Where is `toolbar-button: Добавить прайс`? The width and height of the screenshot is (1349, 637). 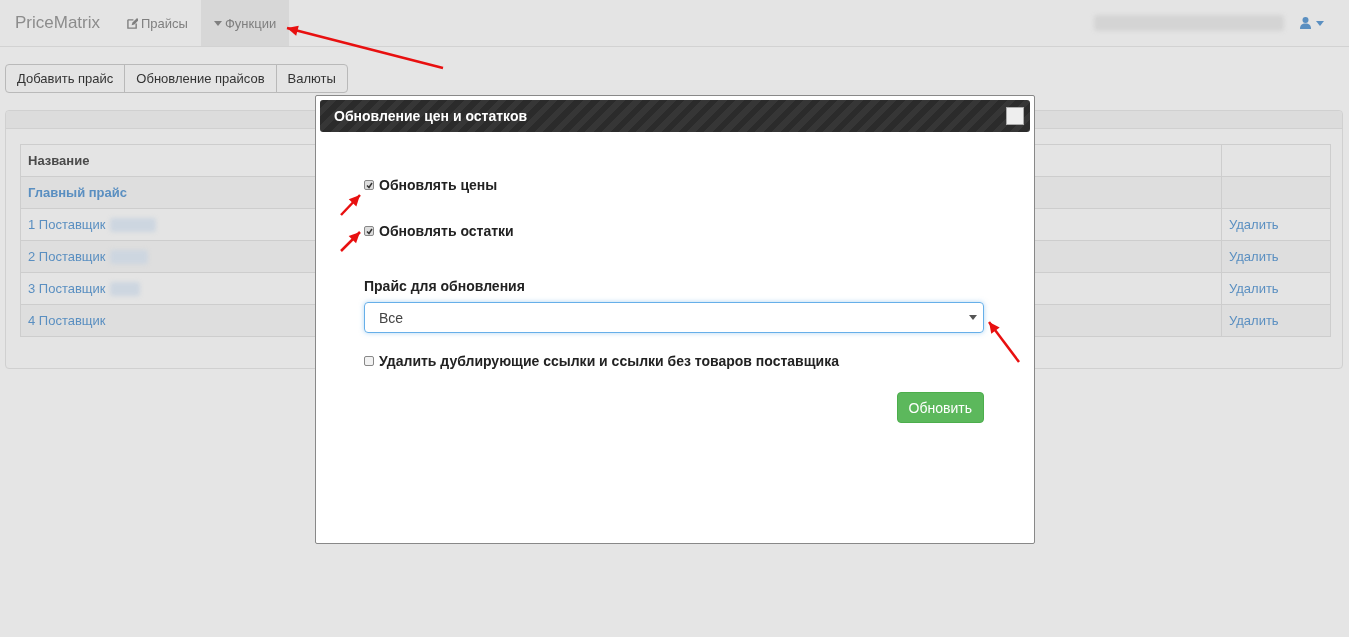
toolbar-button: Добавить прайс is located at coordinates (65, 78).